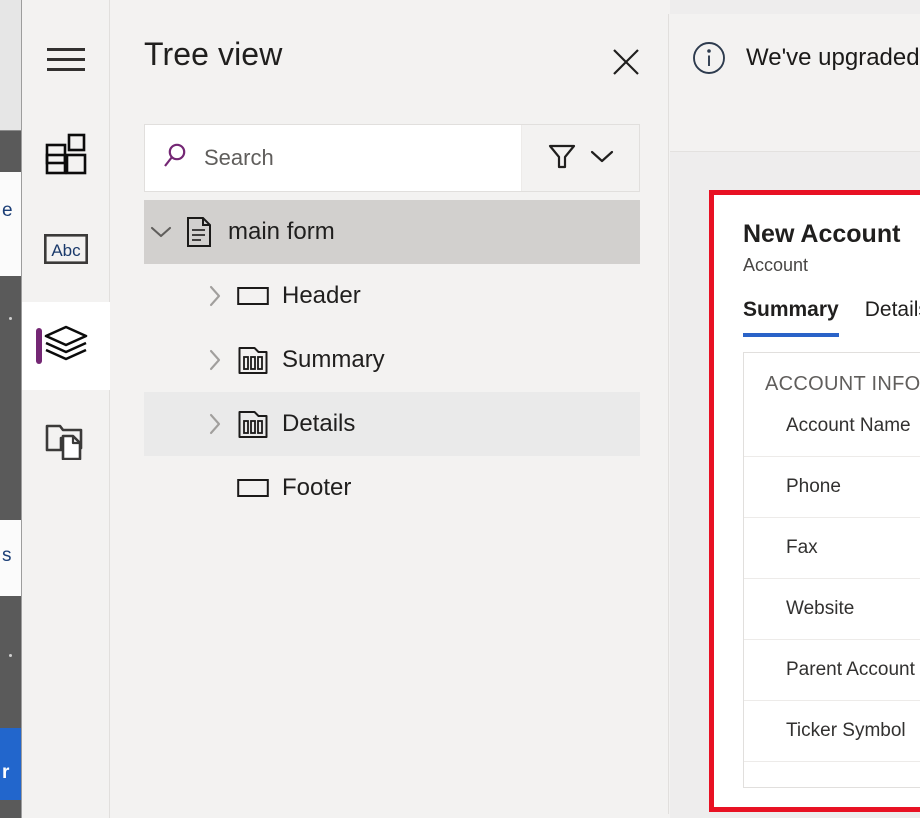  I want to click on menu-button, so click(66, 62).